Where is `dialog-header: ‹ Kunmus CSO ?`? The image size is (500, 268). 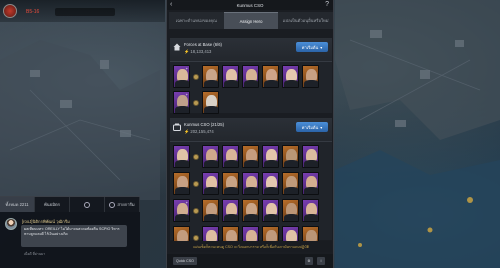 dialog-header: ‹ Kunmus CSO ? is located at coordinates (250, 5).